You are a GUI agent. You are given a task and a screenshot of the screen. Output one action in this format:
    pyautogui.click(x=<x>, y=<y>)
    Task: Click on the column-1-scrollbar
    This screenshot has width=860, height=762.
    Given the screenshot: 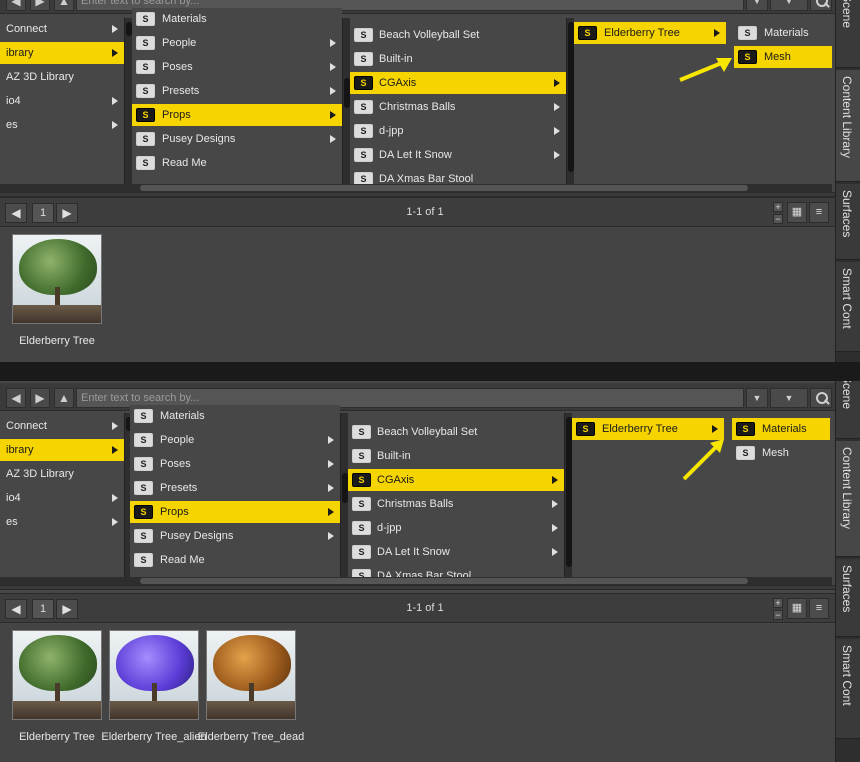 What is the action you would take?
    pyautogui.click(x=128, y=101)
    